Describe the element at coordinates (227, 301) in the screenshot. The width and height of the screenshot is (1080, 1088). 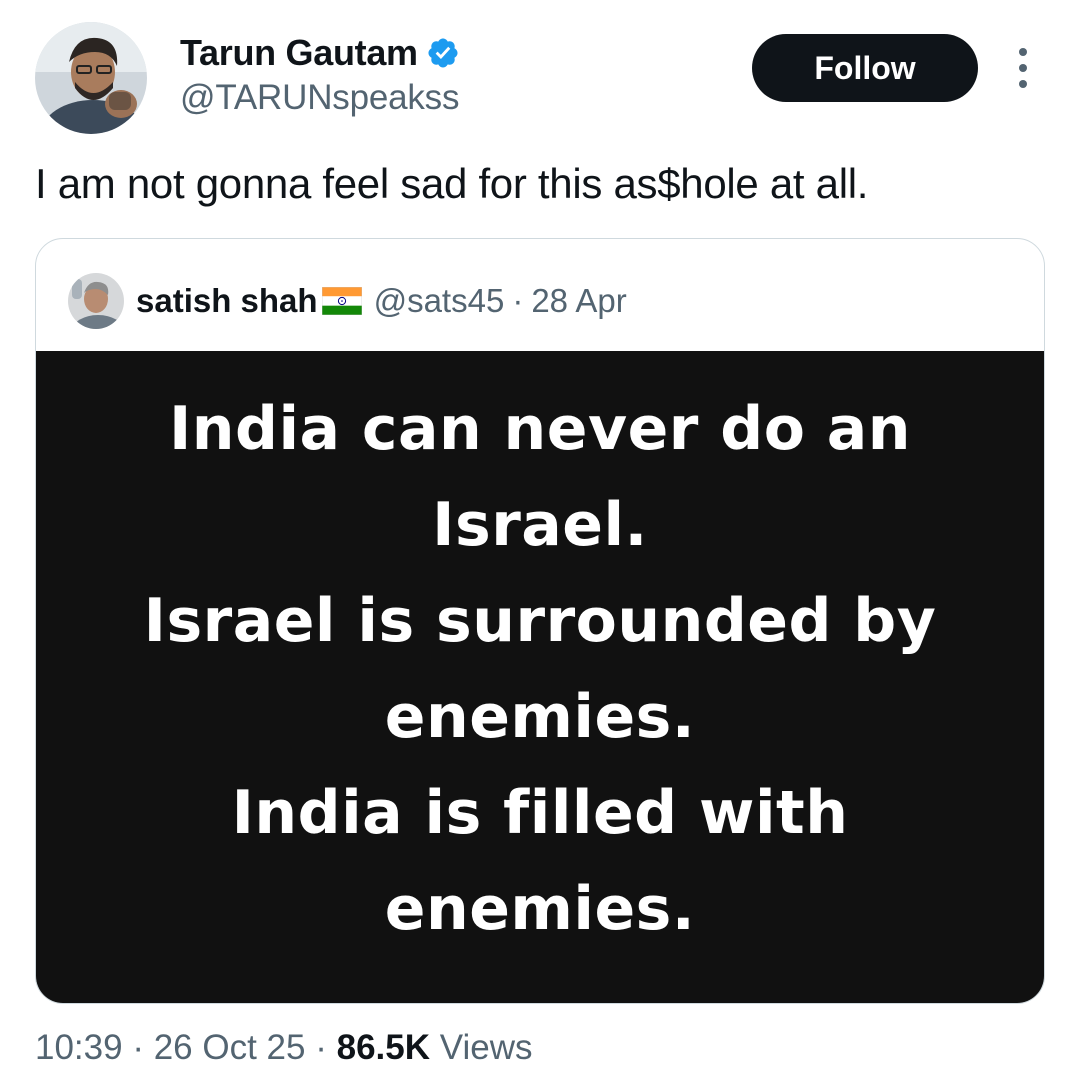
I see `quoted-author-name: satish shah` at that location.